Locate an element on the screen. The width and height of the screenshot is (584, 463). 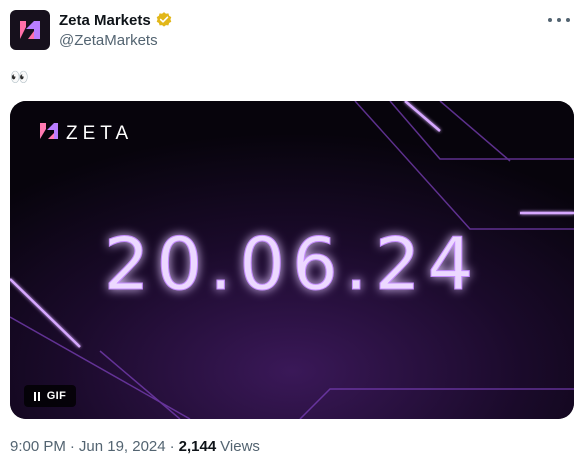
zeta-logo-icon is located at coordinates (30, 30).